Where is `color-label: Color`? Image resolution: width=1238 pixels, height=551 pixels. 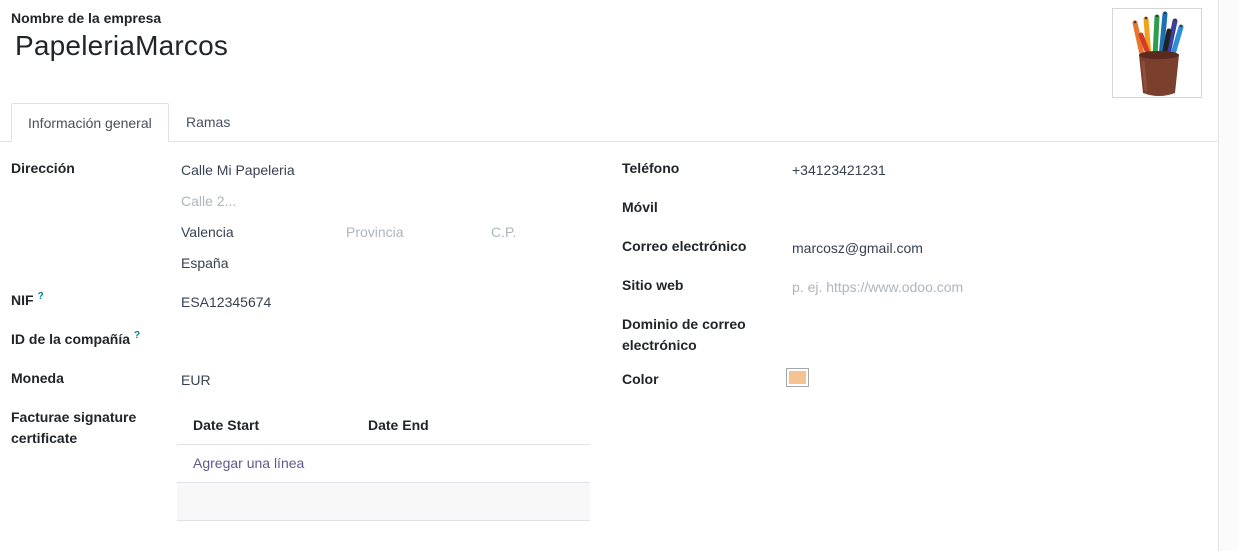
color-label: Color is located at coordinates (640, 379).